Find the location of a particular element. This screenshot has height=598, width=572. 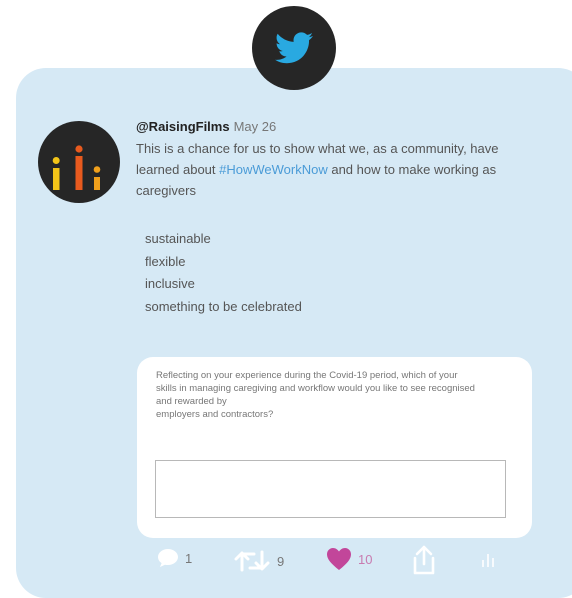

reply-button: 1 is located at coordinates (174, 558).